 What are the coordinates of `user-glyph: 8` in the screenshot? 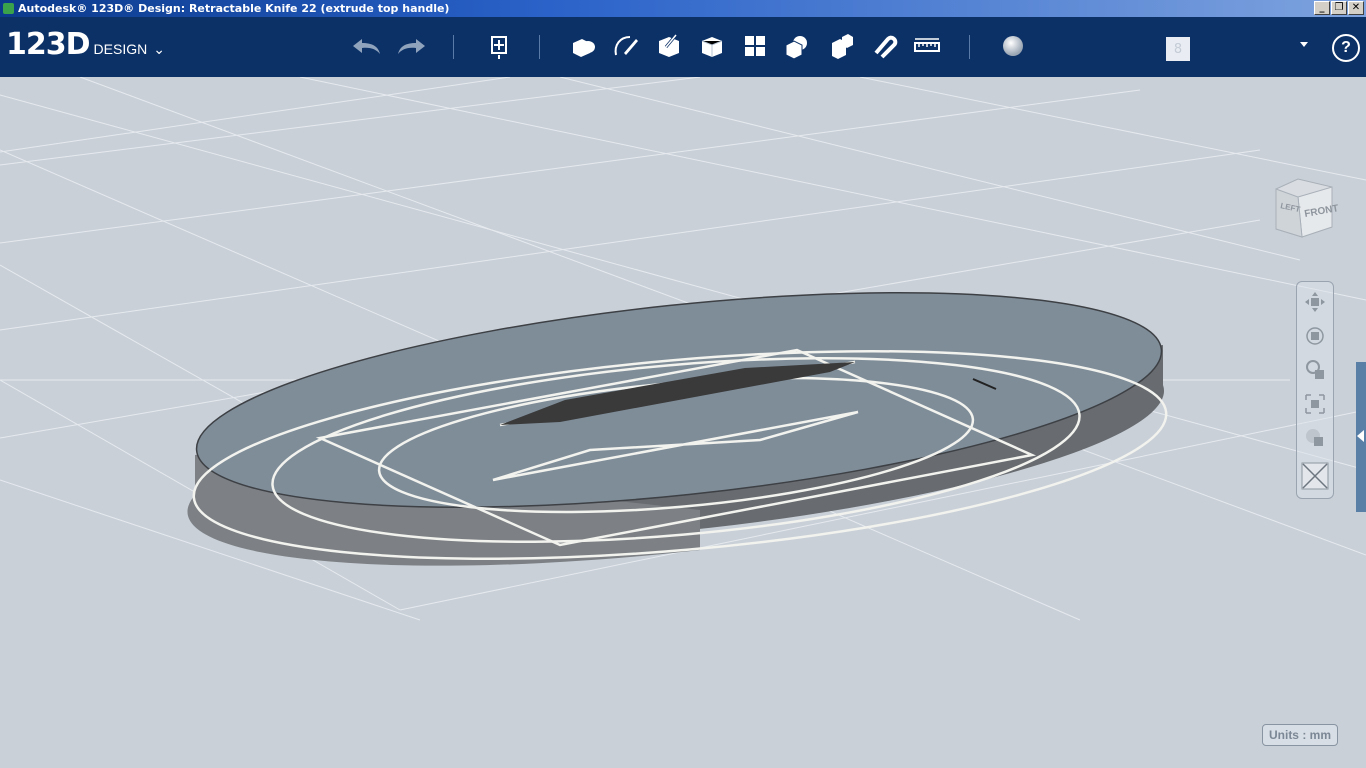 It's located at (1178, 49).